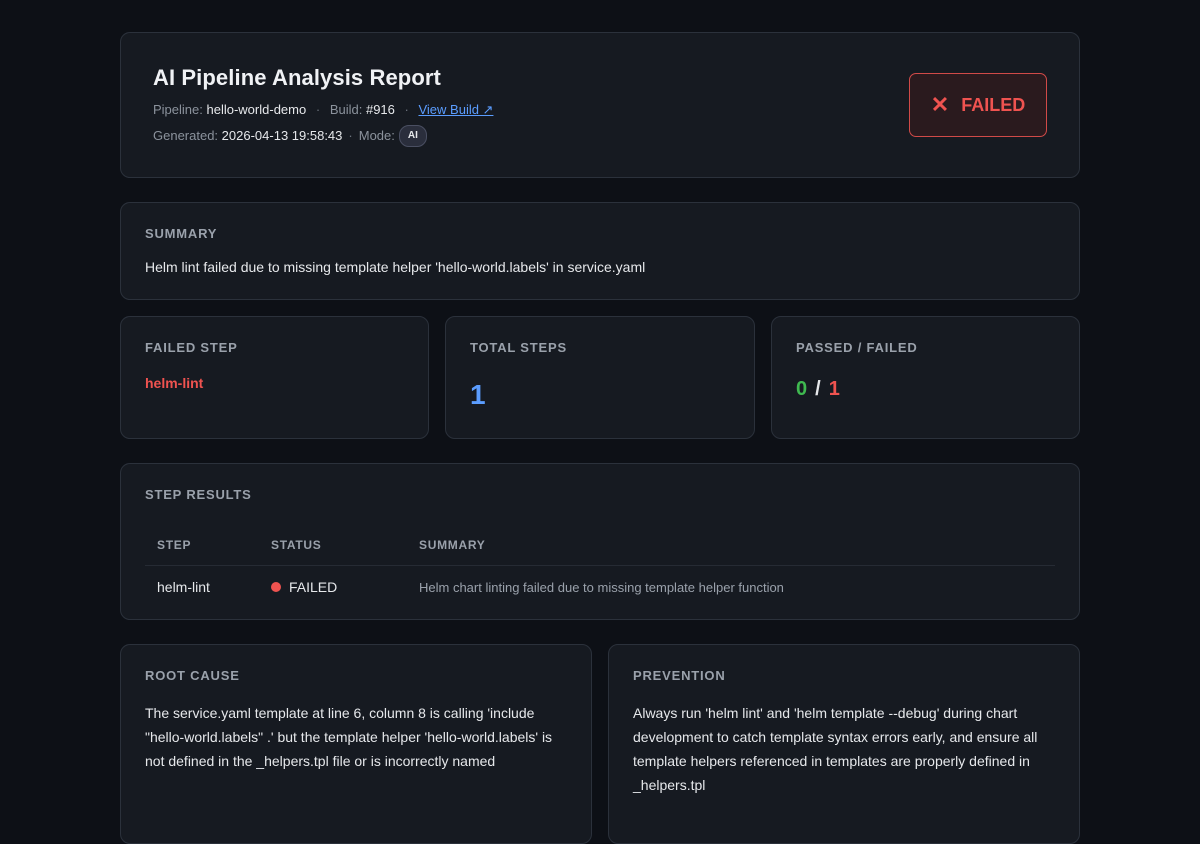  What do you see at coordinates (345, 587) in the screenshot?
I see `status-cell: FAILED` at bounding box center [345, 587].